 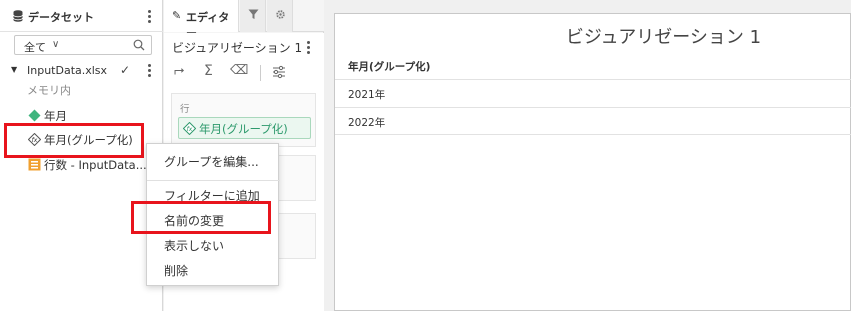 I want to click on header-divider, so click(x=593, y=79).